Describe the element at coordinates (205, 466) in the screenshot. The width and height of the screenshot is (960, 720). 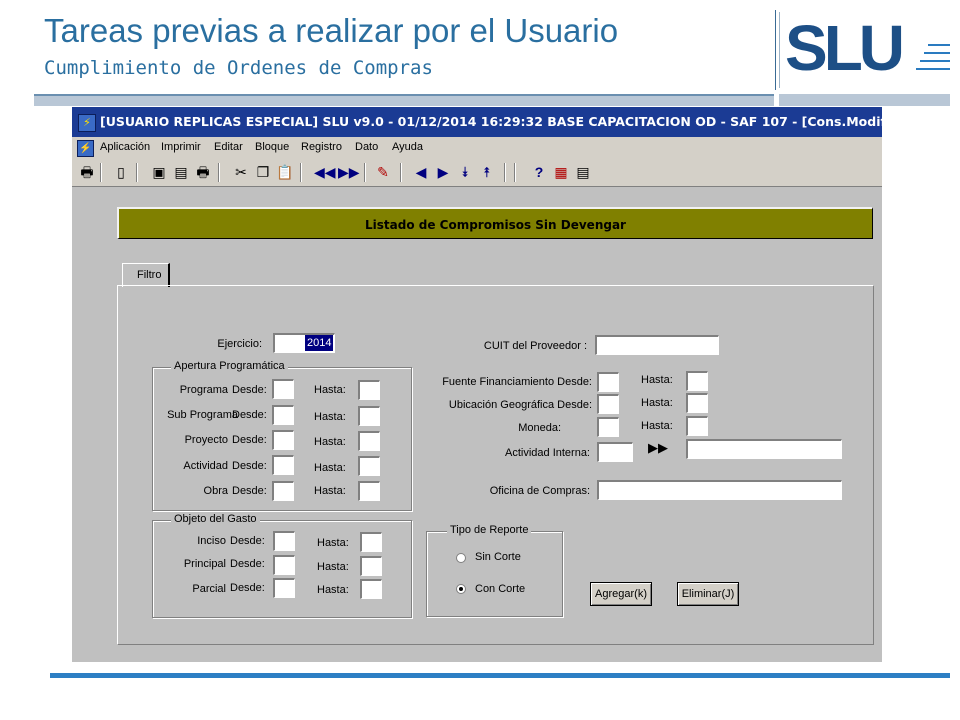
I see `actividad-label: Actividad` at that location.